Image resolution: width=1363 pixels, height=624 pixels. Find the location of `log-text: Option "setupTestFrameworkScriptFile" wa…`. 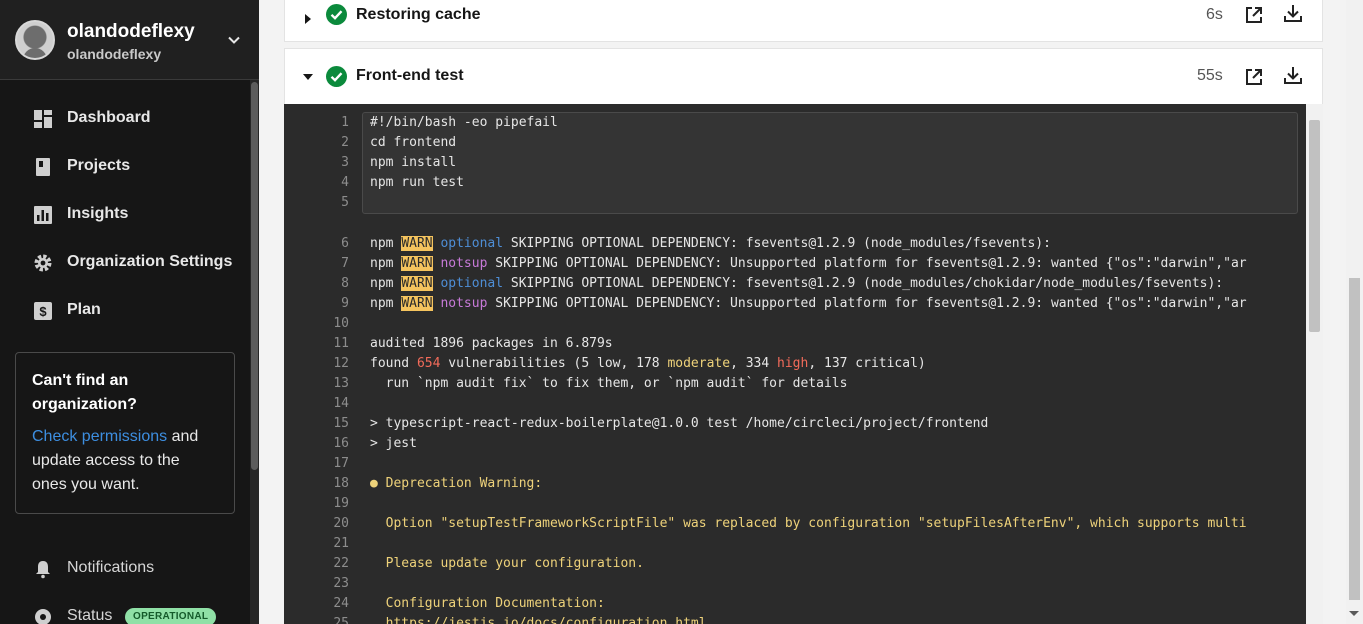

log-text: Option "setupTestFrameworkScriptFile" wa… is located at coordinates (808, 523).